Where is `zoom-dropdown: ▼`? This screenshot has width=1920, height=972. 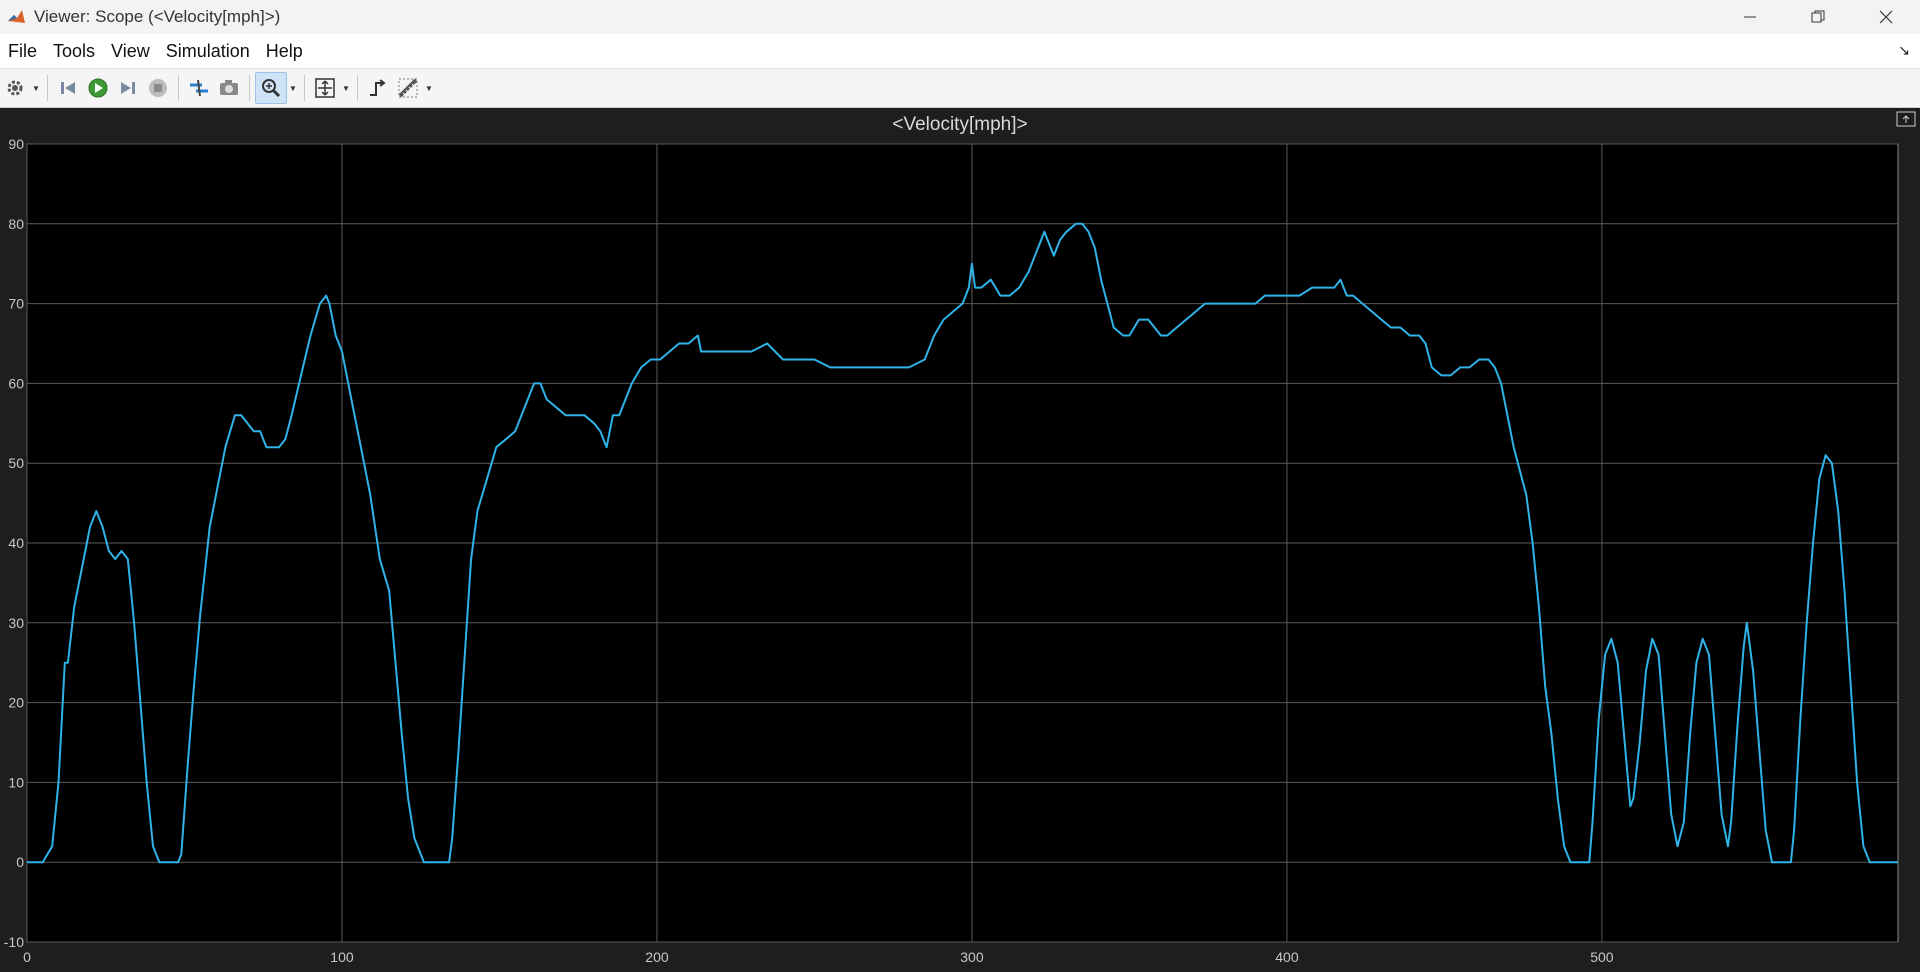 zoom-dropdown: ▼ is located at coordinates (293, 88).